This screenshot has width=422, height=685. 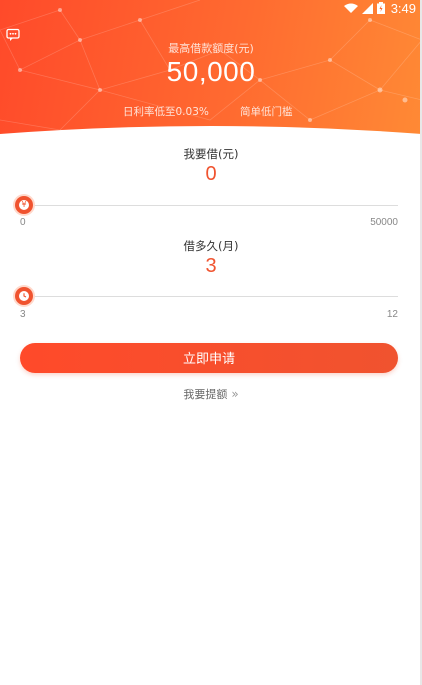 What do you see at coordinates (23, 222) in the screenshot?
I see `amount-min-label: 0` at bounding box center [23, 222].